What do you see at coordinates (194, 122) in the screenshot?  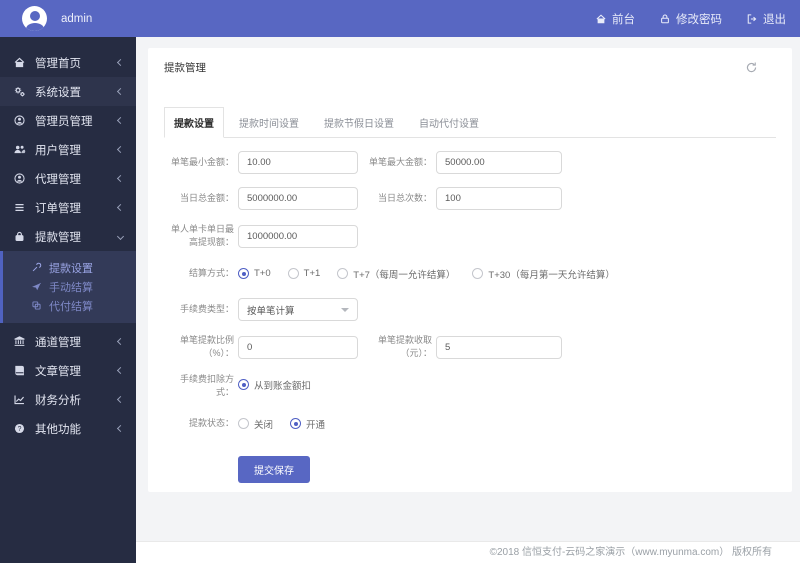 I see `tab-withdraw-settings: 提款设置` at bounding box center [194, 122].